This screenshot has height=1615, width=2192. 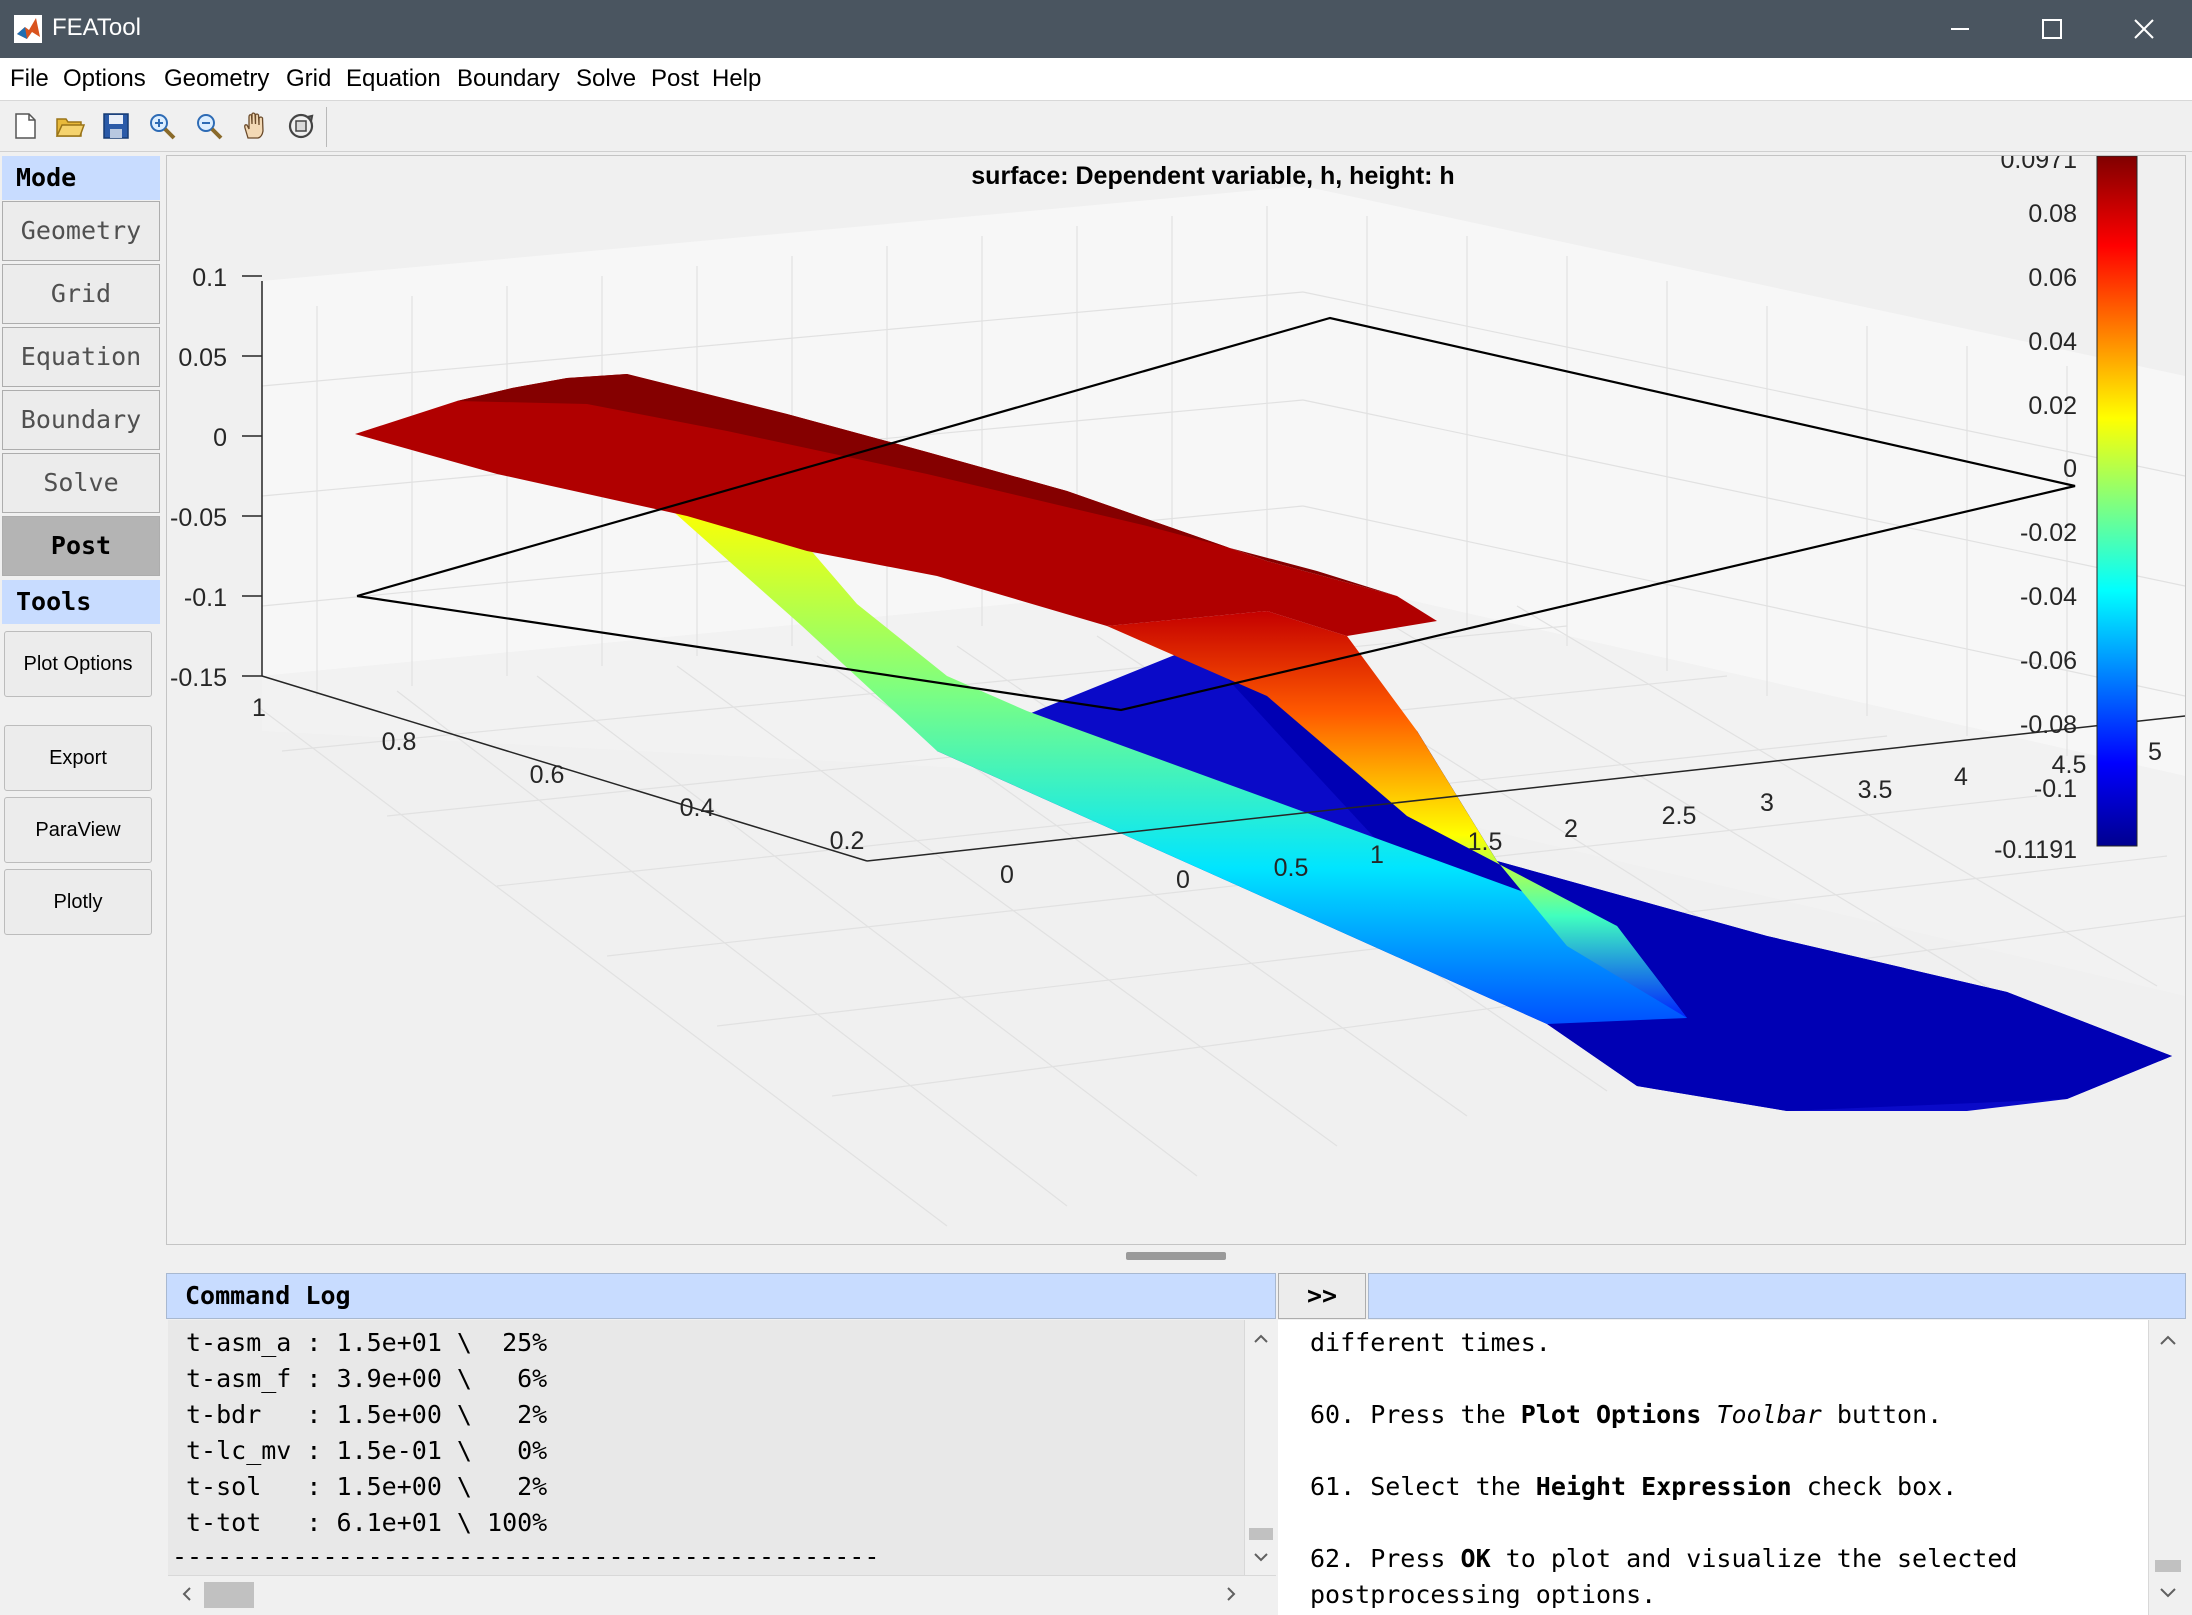 I want to click on menu-file: File, so click(x=29, y=79).